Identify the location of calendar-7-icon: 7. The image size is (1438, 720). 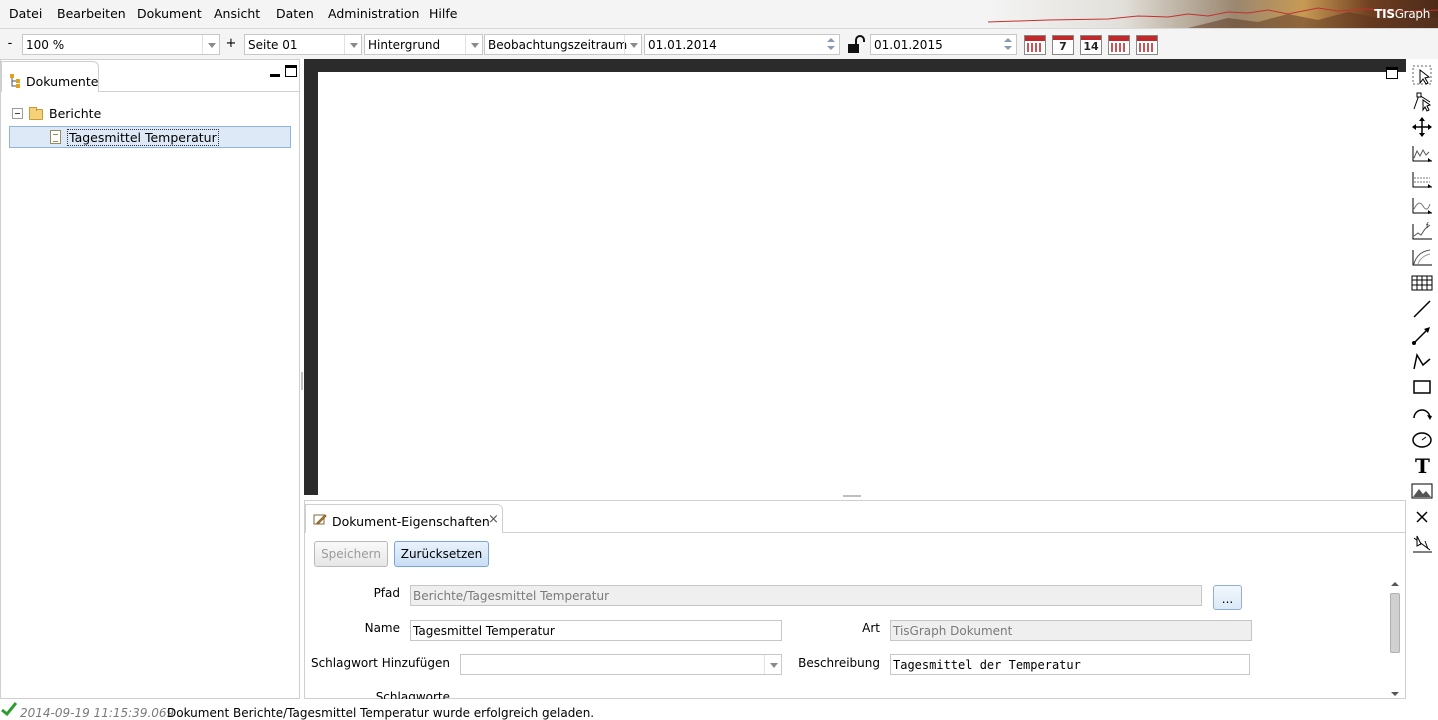
(1063, 45).